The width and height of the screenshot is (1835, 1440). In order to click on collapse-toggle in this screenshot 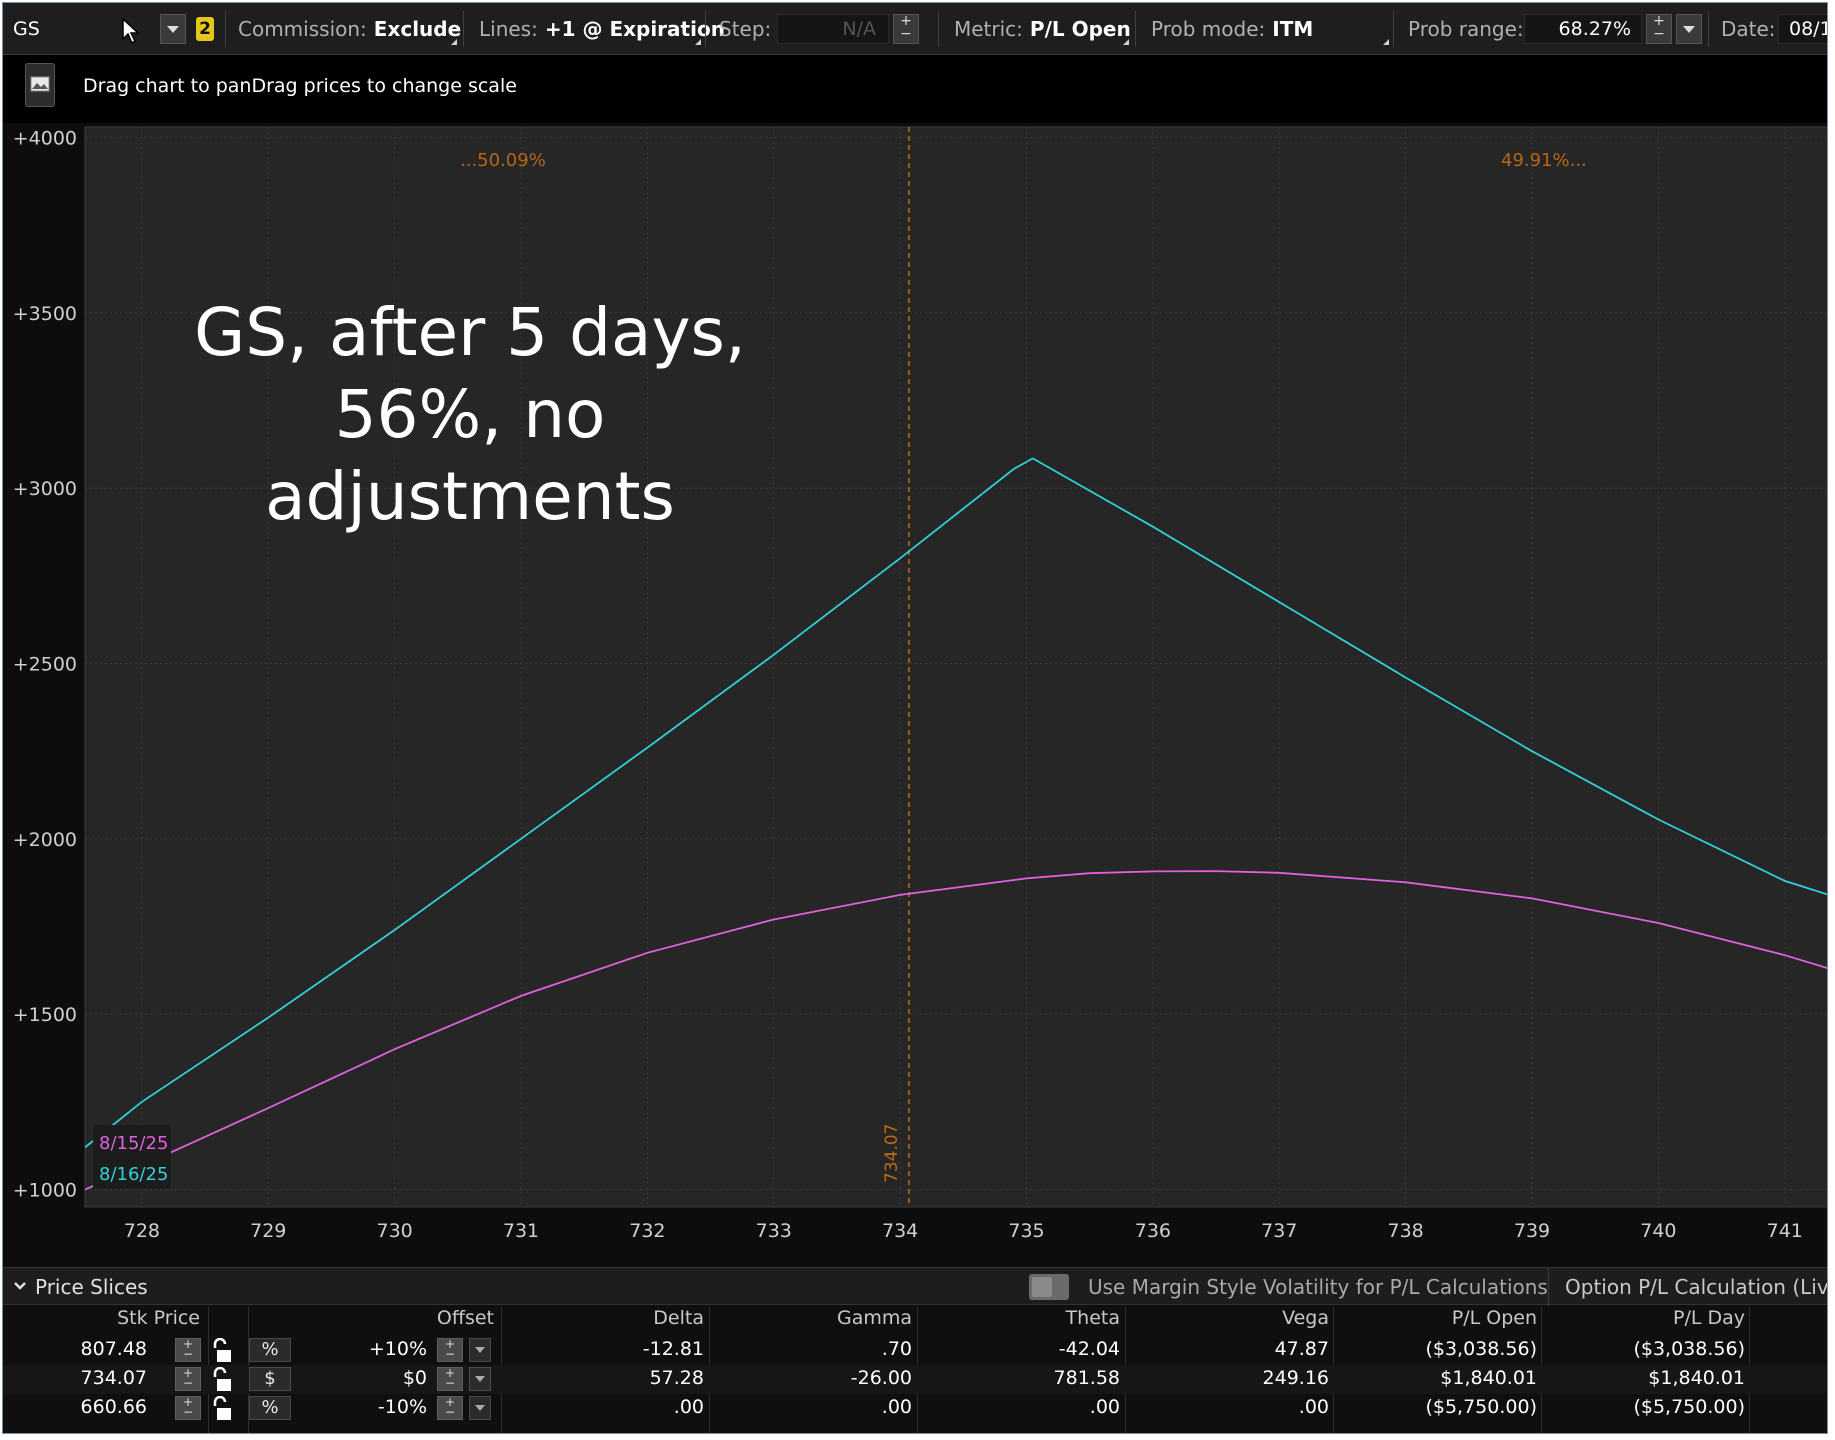, I will do `click(20, 1288)`.